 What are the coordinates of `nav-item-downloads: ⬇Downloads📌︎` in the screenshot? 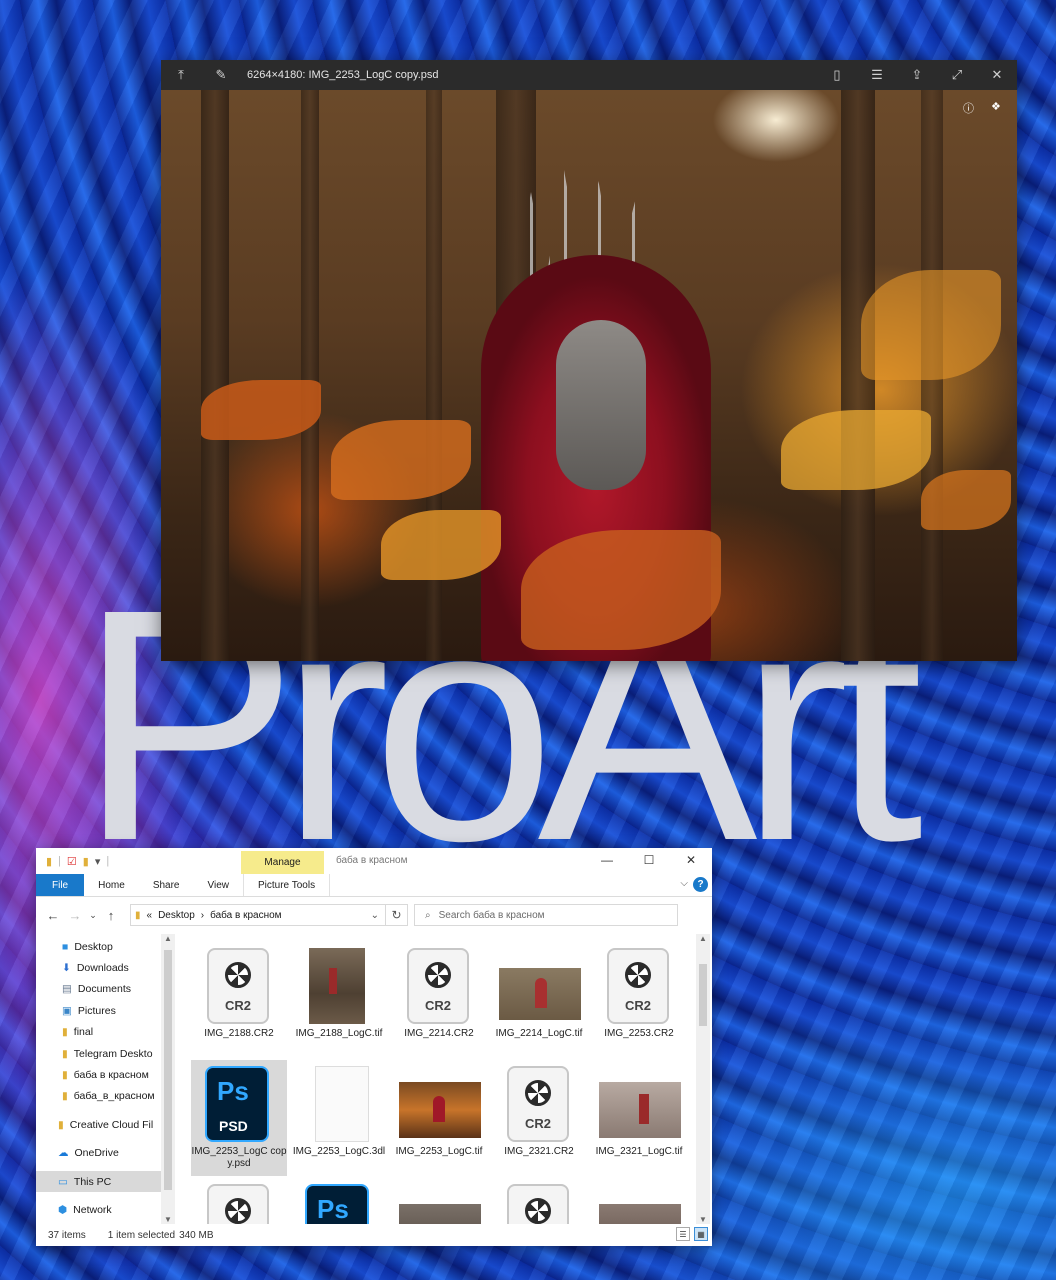 It's located at (105, 967).